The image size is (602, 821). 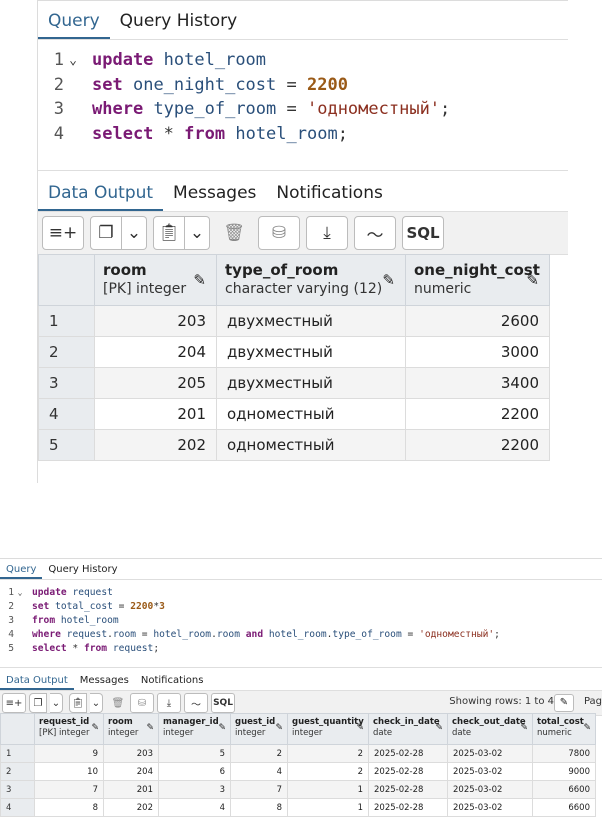 What do you see at coordinates (477, 280) in the screenshot?
I see `column-header: one_night_cost numeric ✎` at bounding box center [477, 280].